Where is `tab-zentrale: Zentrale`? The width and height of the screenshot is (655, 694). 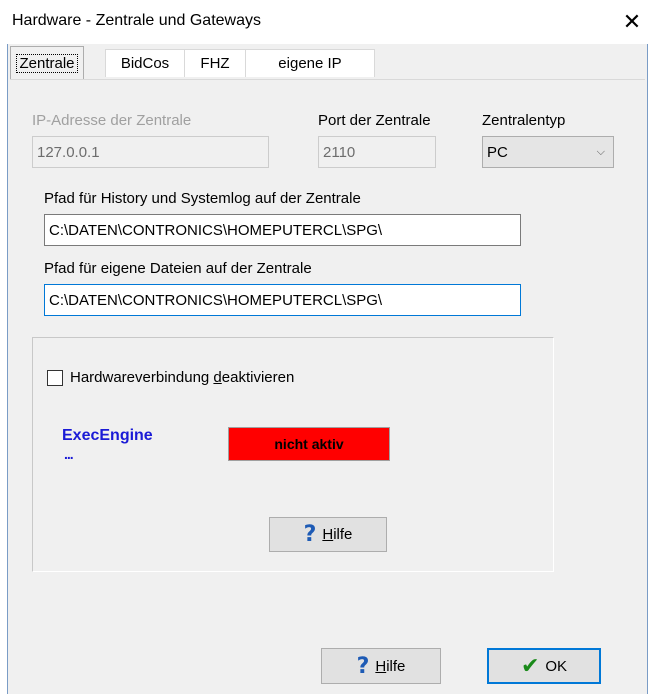
tab-zentrale: Zentrale is located at coordinates (47, 62).